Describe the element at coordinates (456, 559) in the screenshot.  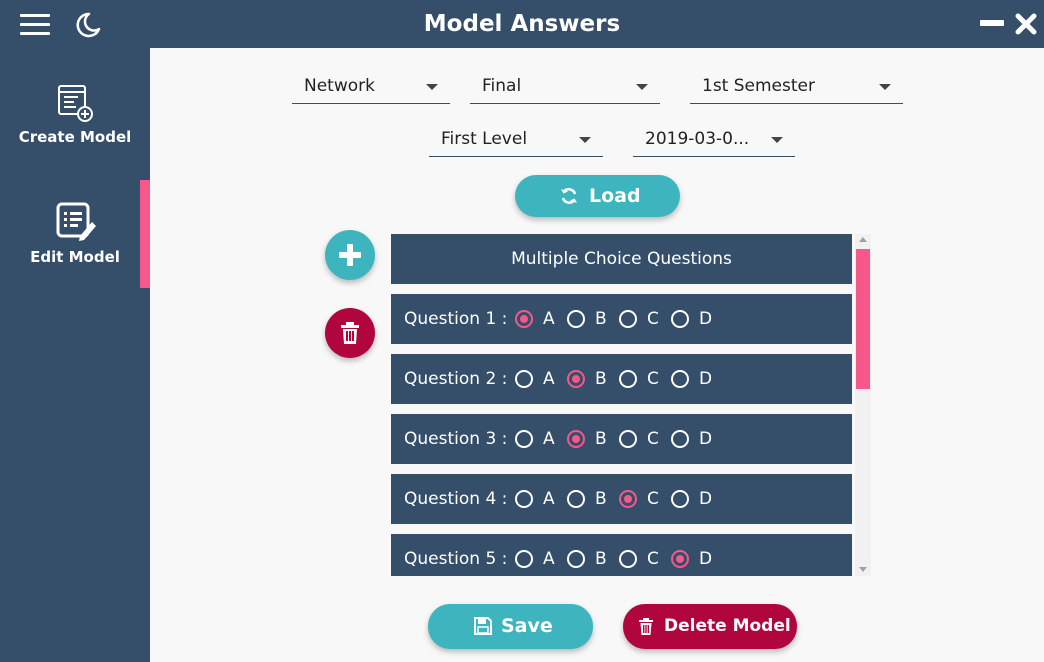
I see `question-label: Question 5 :` at that location.